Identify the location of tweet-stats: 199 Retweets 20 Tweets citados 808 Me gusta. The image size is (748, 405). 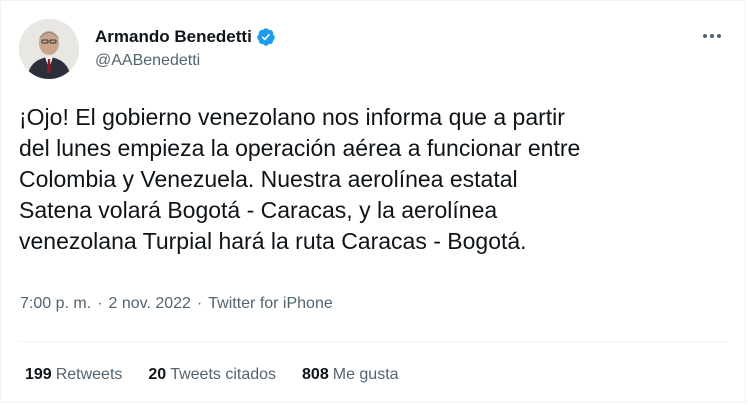
(225, 375).